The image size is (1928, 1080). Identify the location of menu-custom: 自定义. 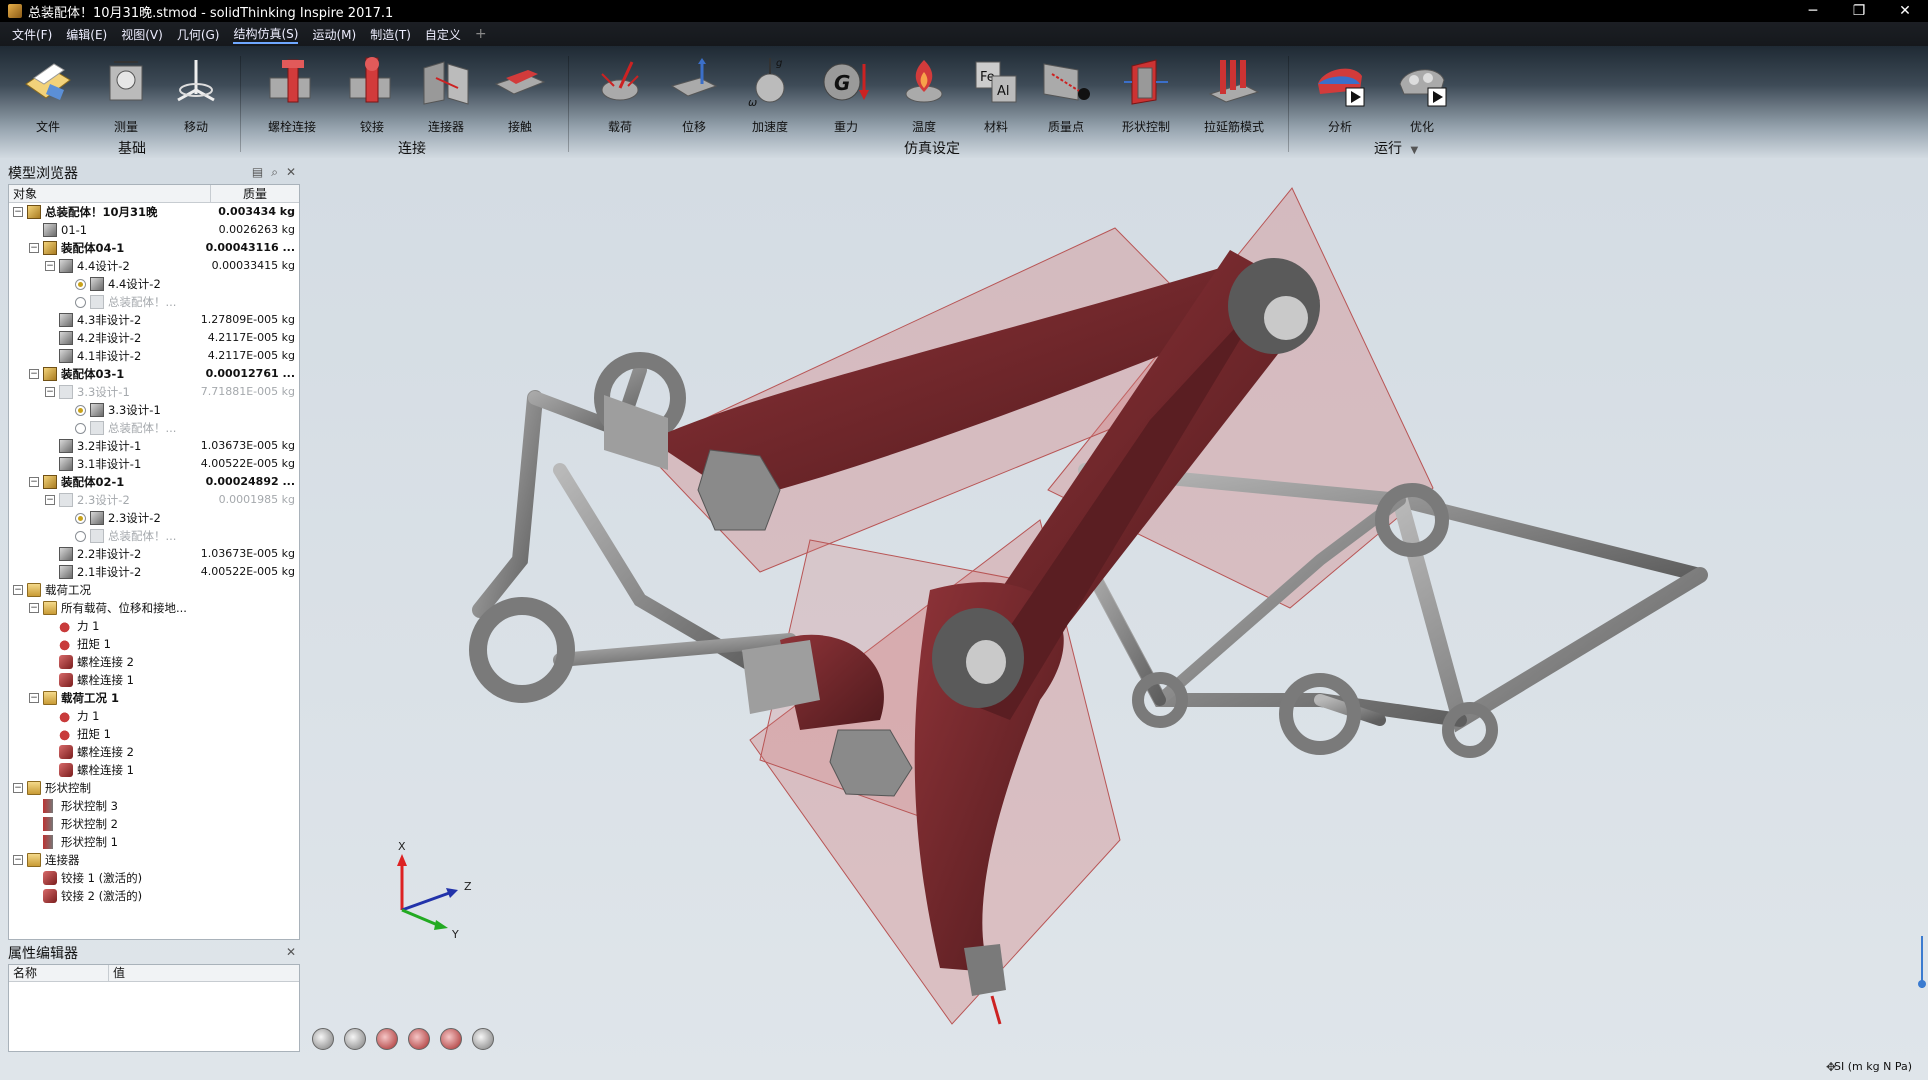
(443, 34).